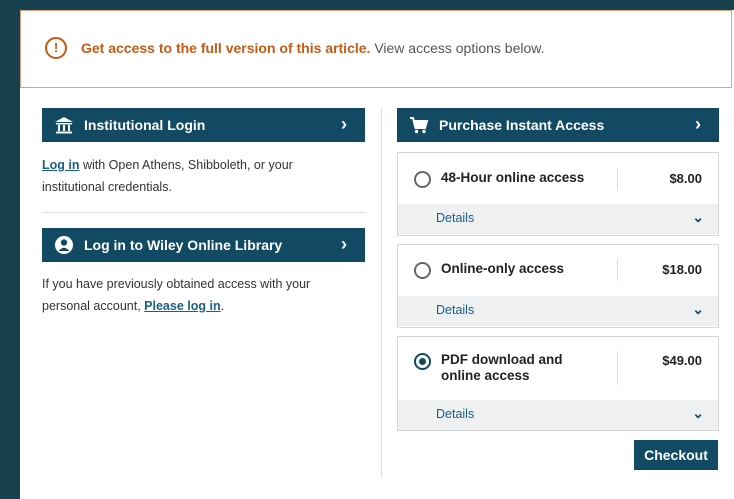 Image resolution: width=734 pixels, height=499 pixels. Describe the element at coordinates (513, 177) in the screenshot. I see `option-name: 48-Hour online access` at that location.